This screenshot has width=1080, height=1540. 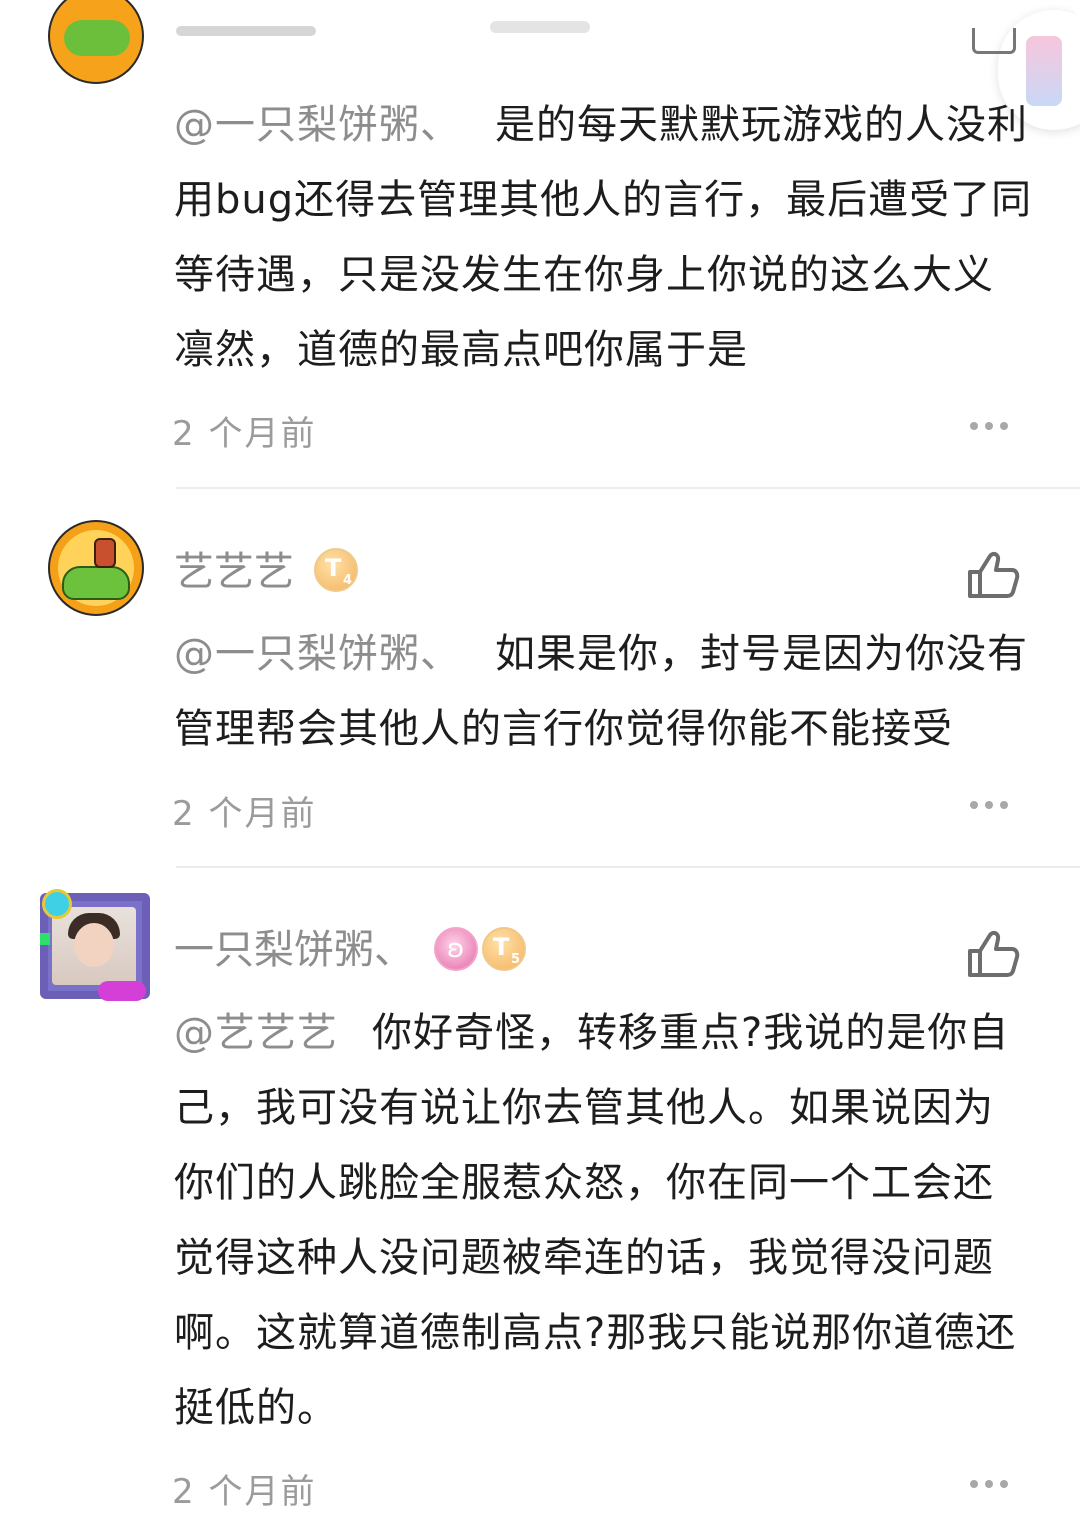 What do you see at coordinates (336, 570) in the screenshot?
I see `tier-badge-icon: T4` at bounding box center [336, 570].